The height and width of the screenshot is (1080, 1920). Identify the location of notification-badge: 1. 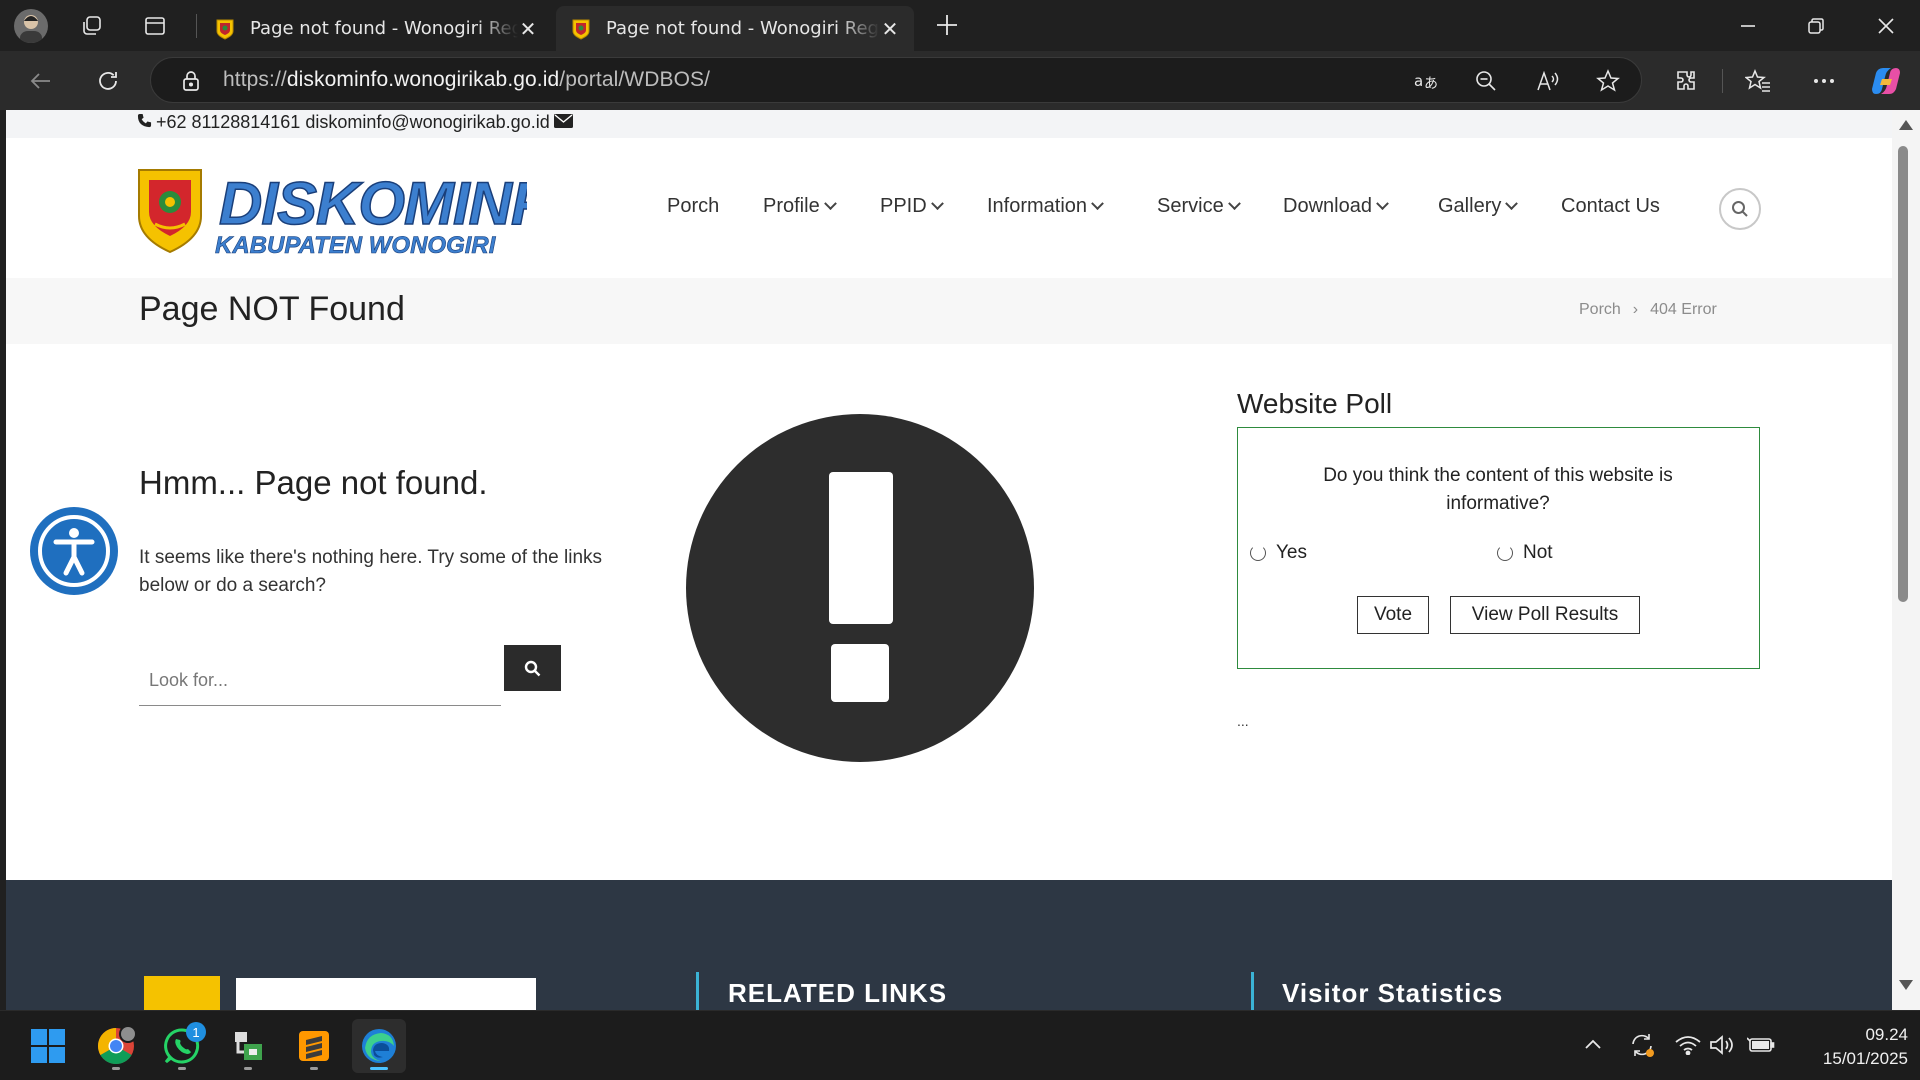
(196, 1032).